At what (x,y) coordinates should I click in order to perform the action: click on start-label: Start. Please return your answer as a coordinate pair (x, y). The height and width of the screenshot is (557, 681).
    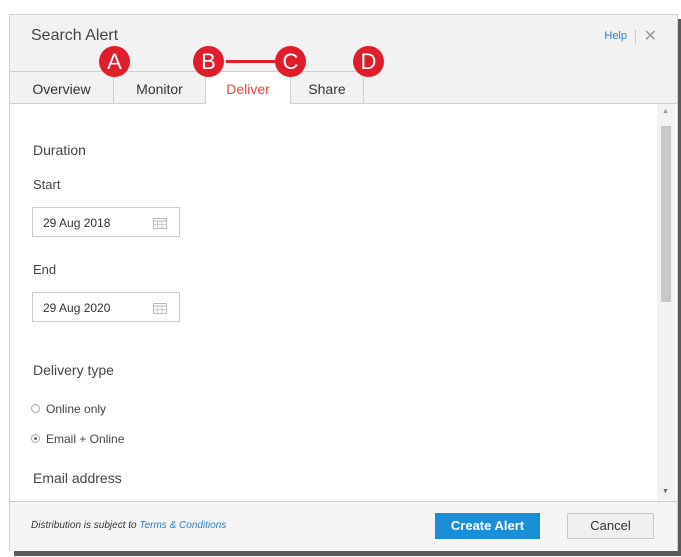
    Looking at the image, I should click on (47, 184).